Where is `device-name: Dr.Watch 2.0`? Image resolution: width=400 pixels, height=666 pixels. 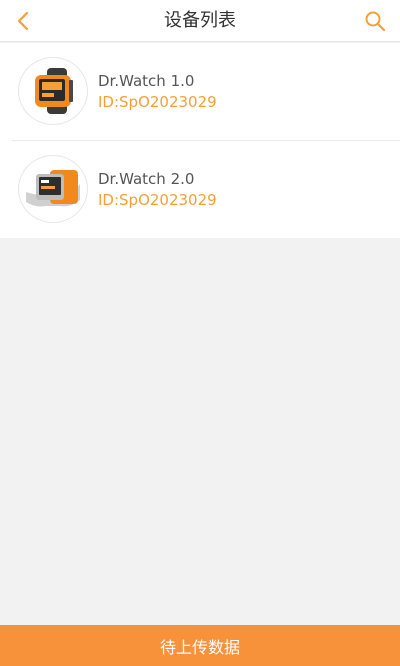
device-name: Dr.Watch 2.0 is located at coordinates (146, 179).